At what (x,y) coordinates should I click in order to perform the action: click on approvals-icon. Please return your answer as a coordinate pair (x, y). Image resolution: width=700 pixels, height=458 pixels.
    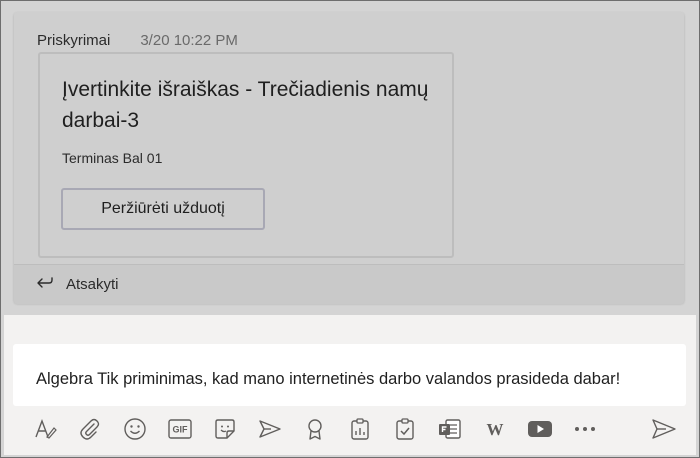
    Looking at the image, I should click on (405, 429).